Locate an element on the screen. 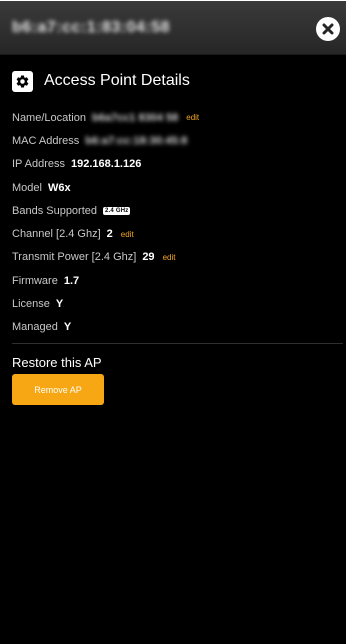  power-label: Transmit Power [2.4 Ghz] is located at coordinates (74, 257).